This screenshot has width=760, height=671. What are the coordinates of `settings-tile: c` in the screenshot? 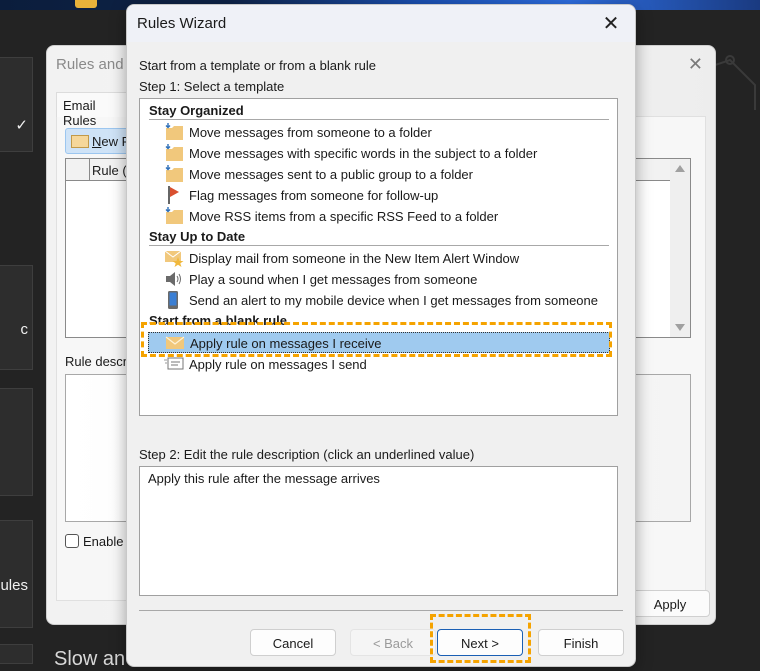 It's located at (16, 317).